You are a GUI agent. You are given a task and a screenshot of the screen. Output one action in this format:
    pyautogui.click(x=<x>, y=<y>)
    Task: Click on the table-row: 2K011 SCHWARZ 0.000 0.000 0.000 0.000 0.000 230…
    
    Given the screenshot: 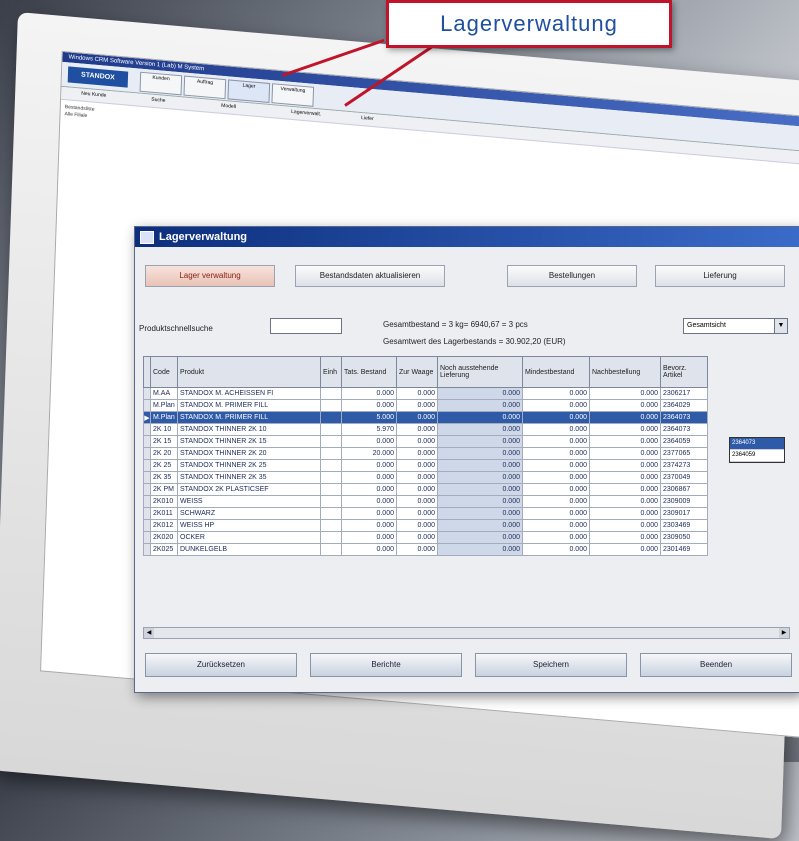 What is the action you would take?
    pyautogui.click(x=425, y=513)
    